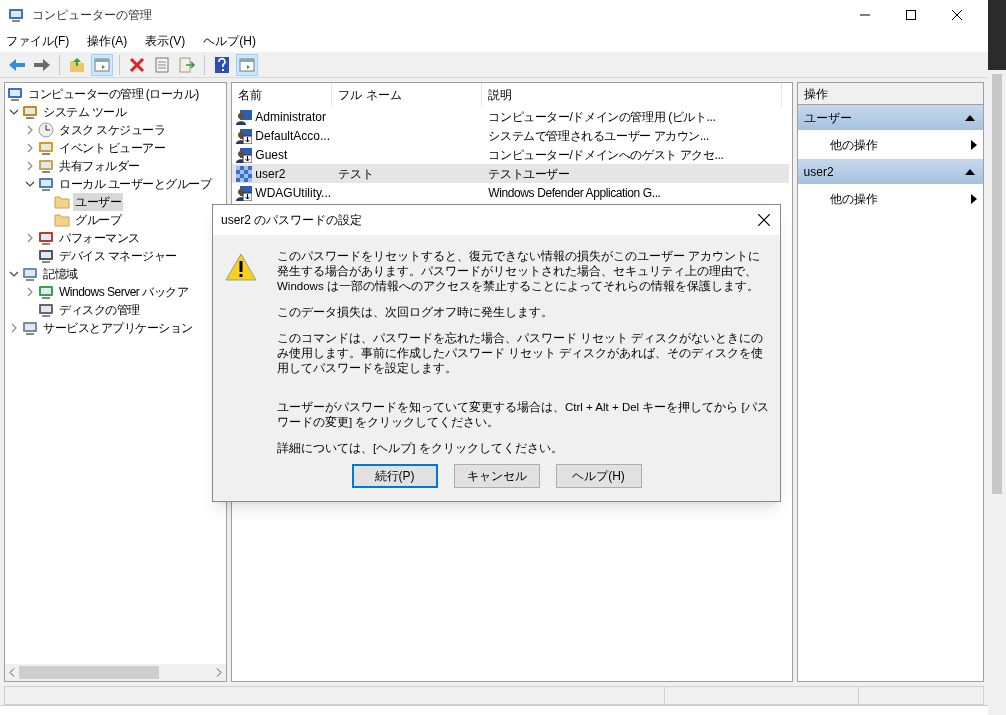 The width and height of the screenshot is (1006, 715). Describe the element at coordinates (270, 174) in the screenshot. I see `table-cell-text: user2` at that location.